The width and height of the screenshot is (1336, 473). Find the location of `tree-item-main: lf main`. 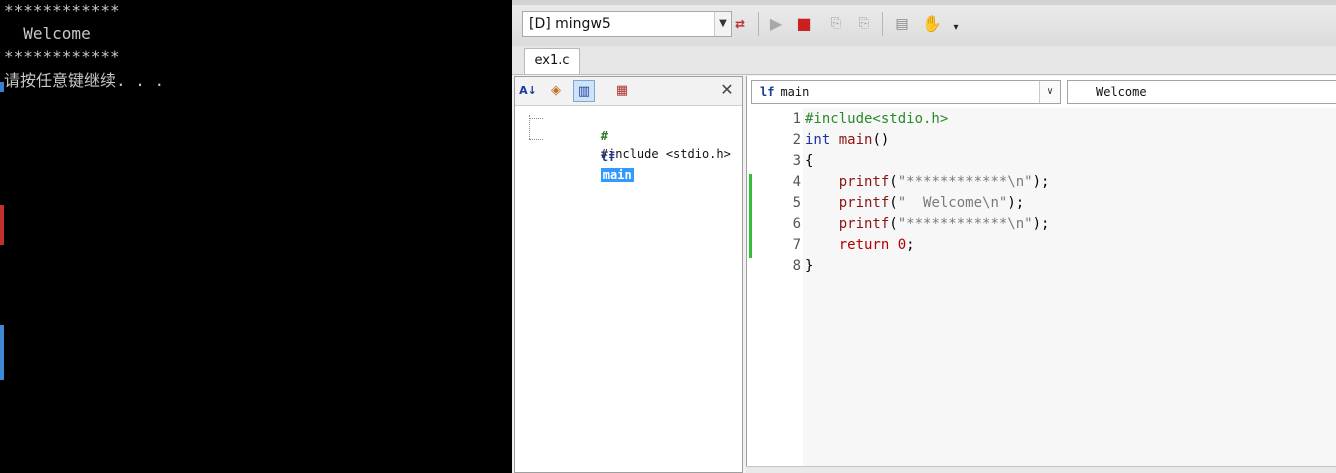

tree-item-main: lf main is located at coordinates (588, 156).